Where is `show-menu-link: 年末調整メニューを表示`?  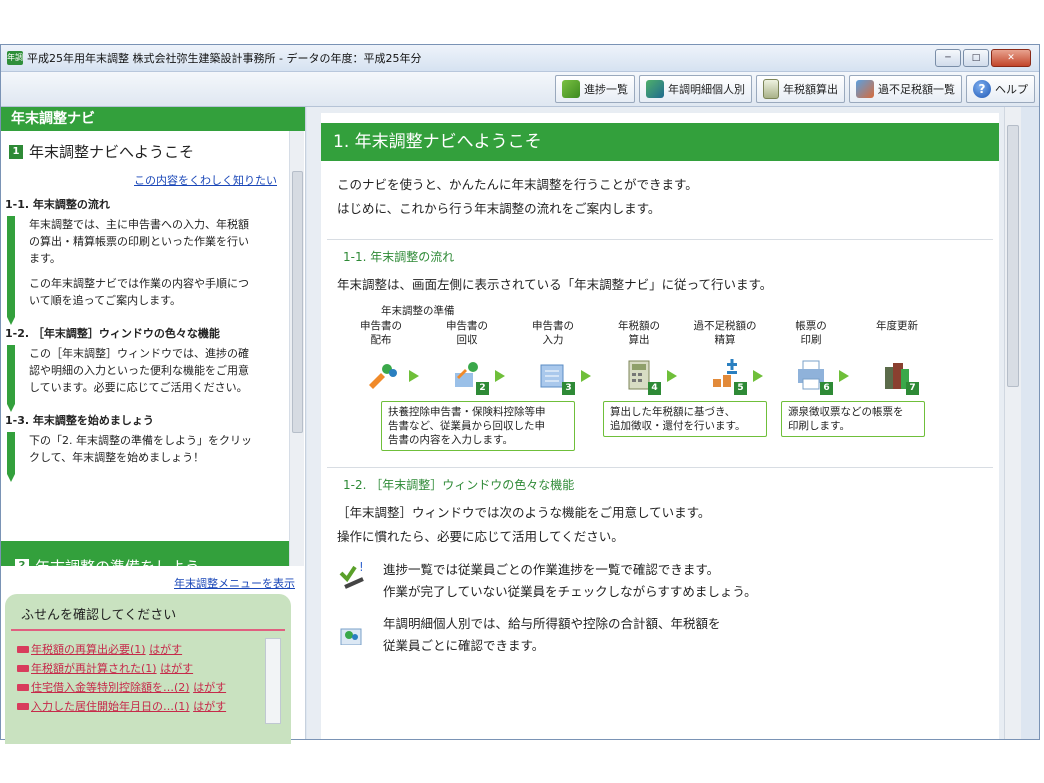
show-menu-link: 年末調整メニューを表示 is located at coordinates (234, 583).